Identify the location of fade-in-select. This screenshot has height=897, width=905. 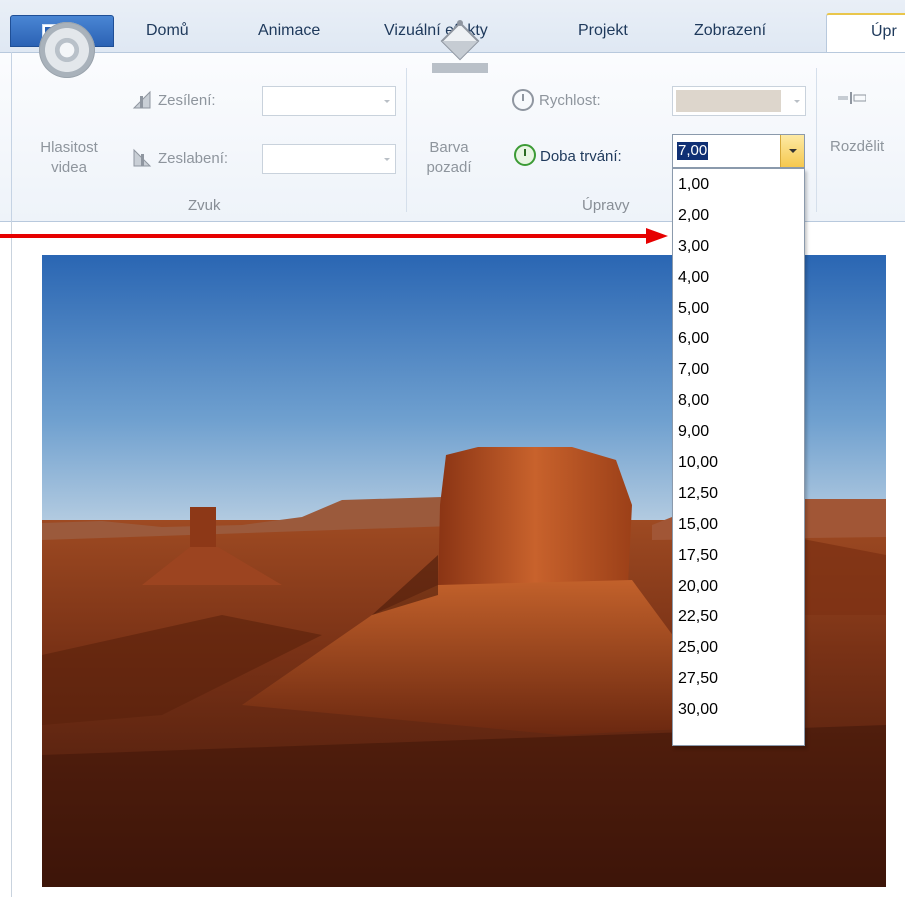
(329, 101).